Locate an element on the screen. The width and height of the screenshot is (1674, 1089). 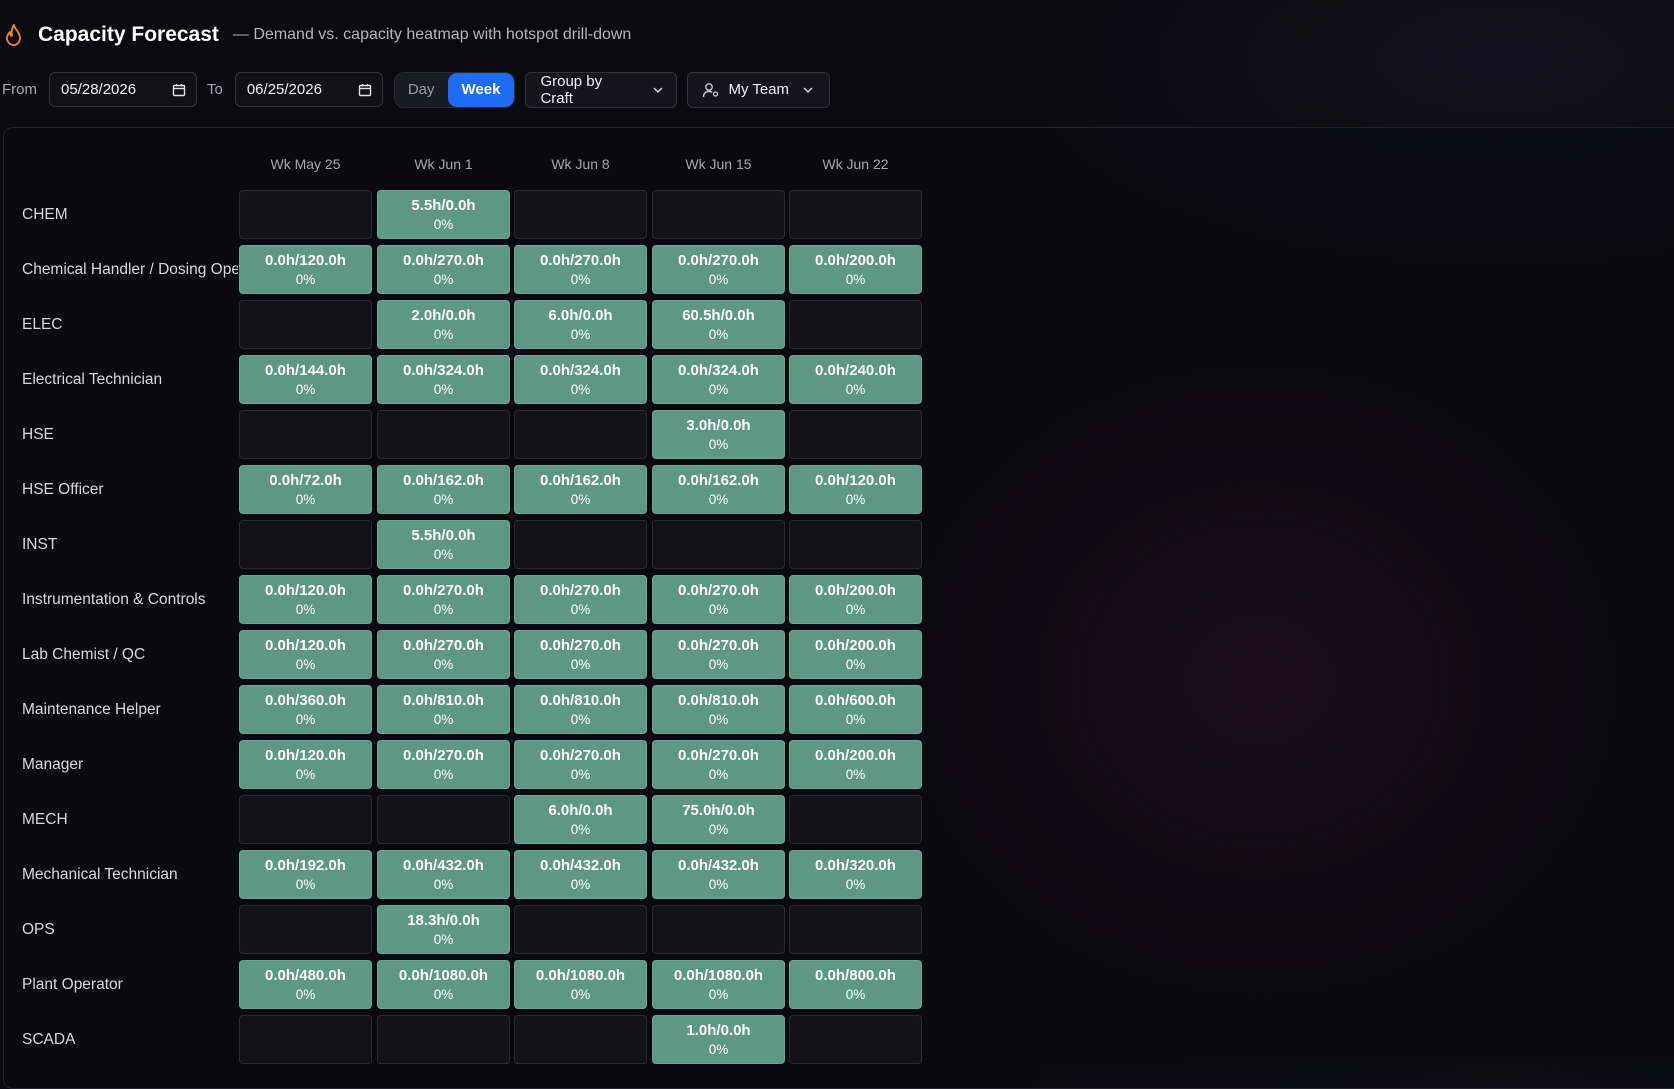
cell-hours: 60.5h/0.0h is located at coordinates (718, 315).